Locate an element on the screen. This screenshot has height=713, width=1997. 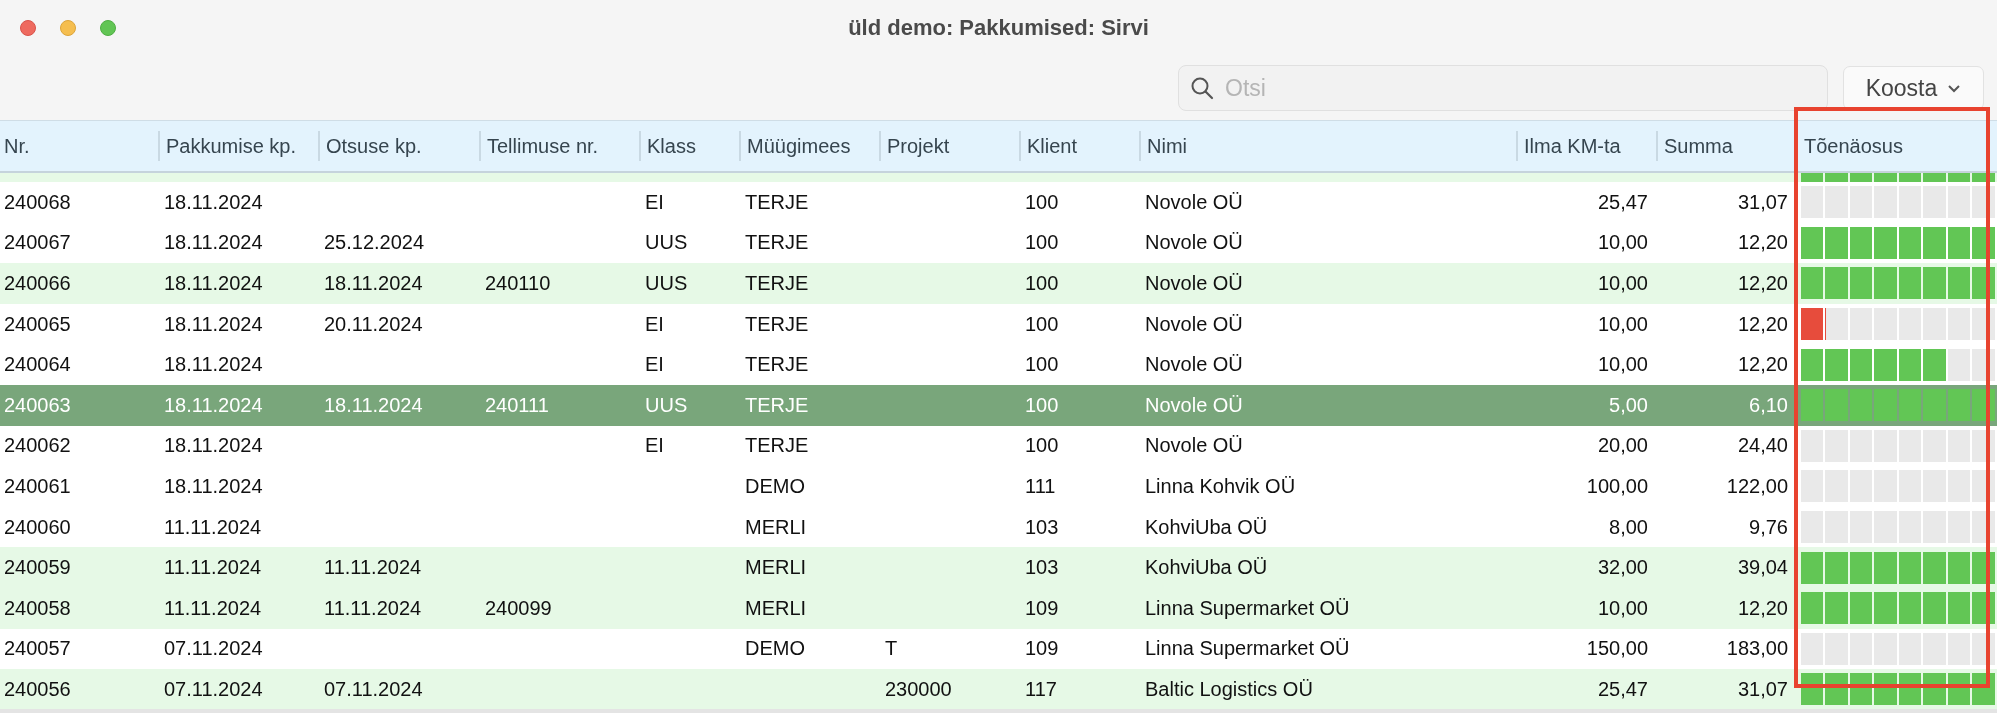
table-row: 240057 07.11.2024 DEMO T 109 Linna Supermarket OÜ 150,00 183,00 is located at coordinates (998, 649).